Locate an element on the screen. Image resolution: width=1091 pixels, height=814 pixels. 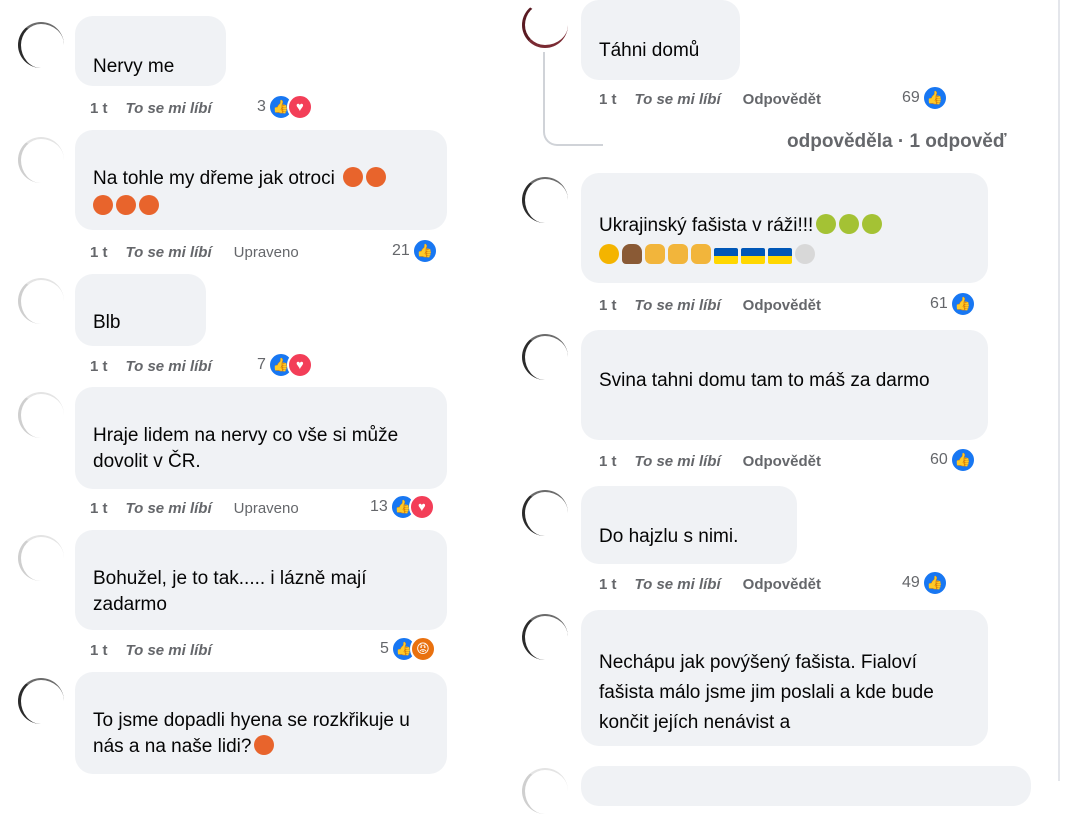
reaction-summary: 21 👍 is located at coordinates (415, 251).